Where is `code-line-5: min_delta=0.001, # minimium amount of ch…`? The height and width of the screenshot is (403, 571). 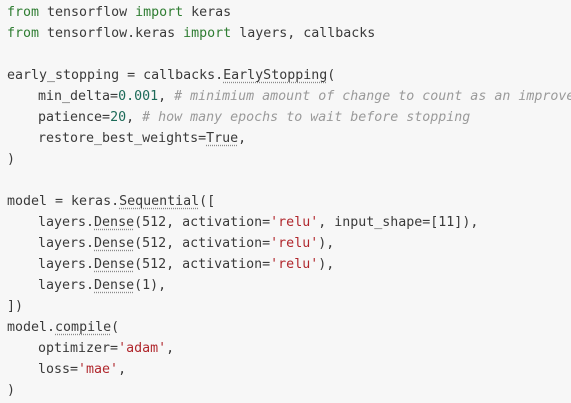 code-line-5: min_delta=0.001, # minimium amount of ch… is located at coordinates (285, 96).